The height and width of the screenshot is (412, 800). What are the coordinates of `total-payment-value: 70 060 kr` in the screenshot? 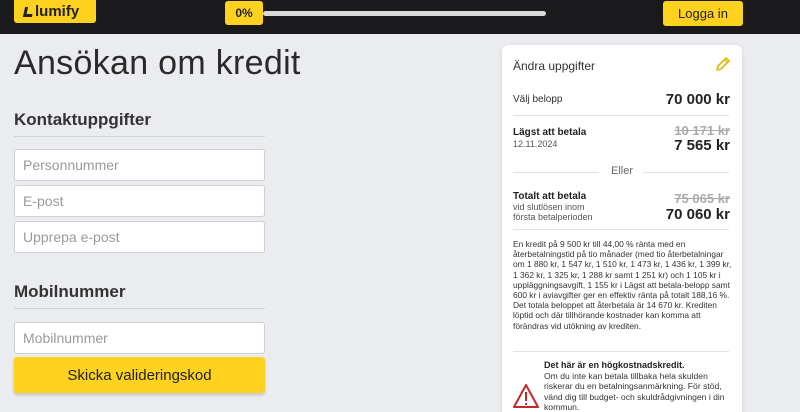 It's located at (697, 214).